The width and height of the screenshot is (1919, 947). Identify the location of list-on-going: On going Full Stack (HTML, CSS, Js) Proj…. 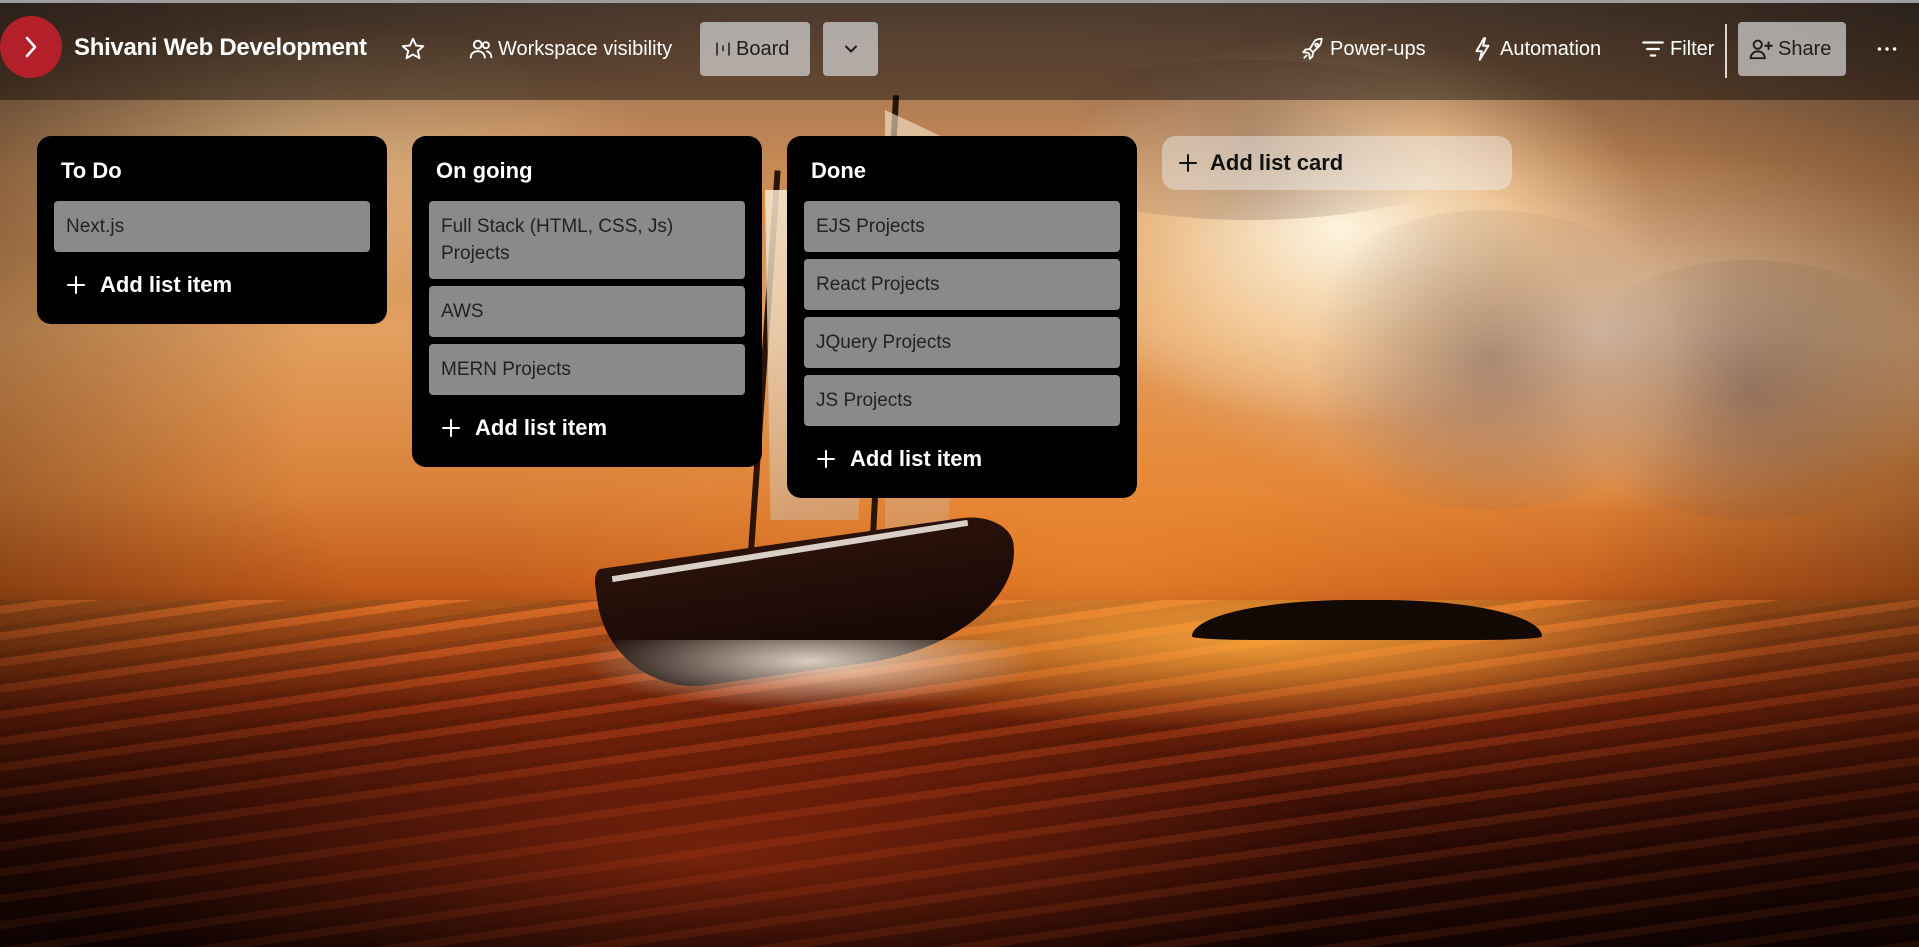
(587, 301).